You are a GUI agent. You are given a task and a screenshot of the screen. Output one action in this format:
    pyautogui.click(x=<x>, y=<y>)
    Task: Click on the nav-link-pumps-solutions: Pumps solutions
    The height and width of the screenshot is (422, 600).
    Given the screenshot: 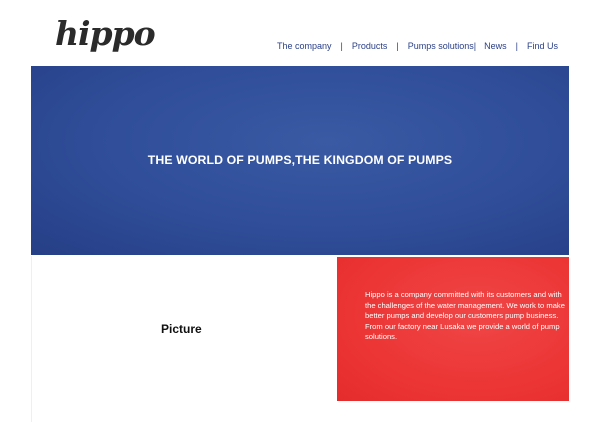 What is the action you would take?
    pyautogui.click(x=441, y=46)
    